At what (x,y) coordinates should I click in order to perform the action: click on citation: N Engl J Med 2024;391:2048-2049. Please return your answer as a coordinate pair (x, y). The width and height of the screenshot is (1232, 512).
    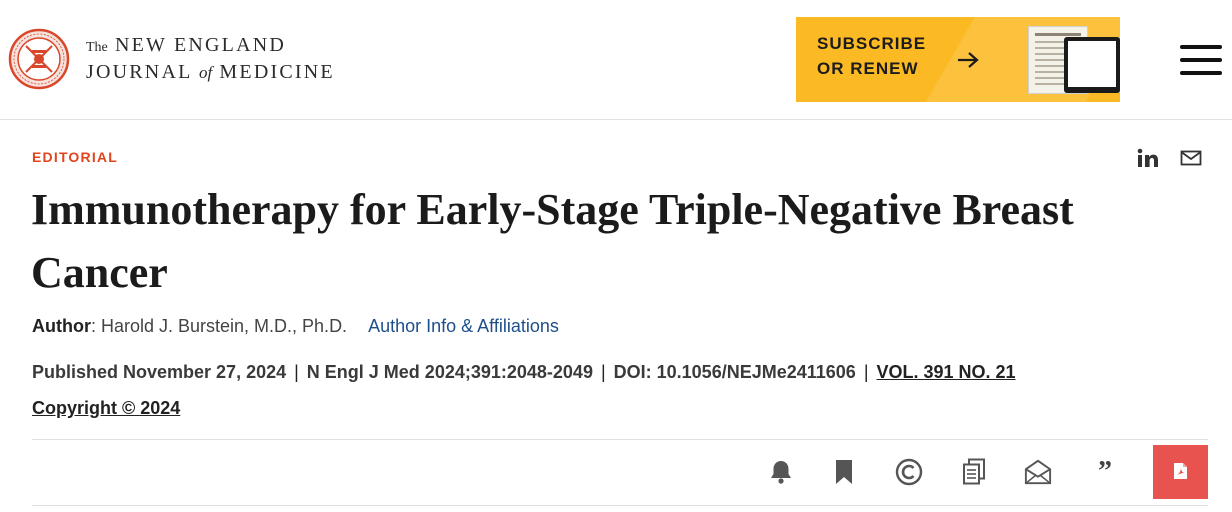
    Looking at the image, I should click on (449, 372).